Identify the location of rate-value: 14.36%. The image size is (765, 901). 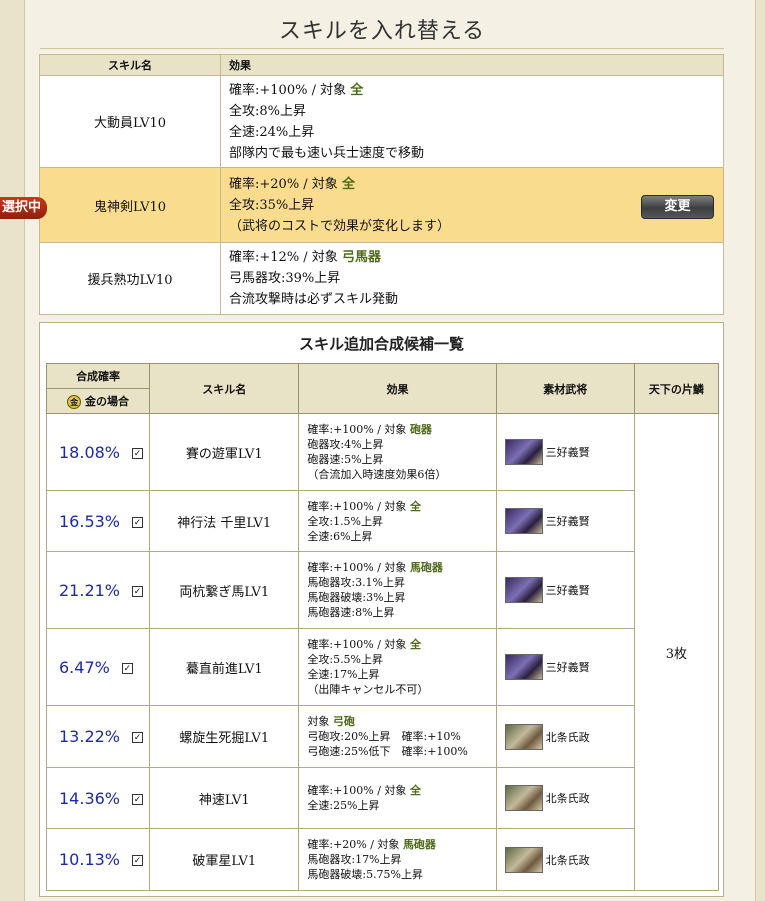
(90, 798).